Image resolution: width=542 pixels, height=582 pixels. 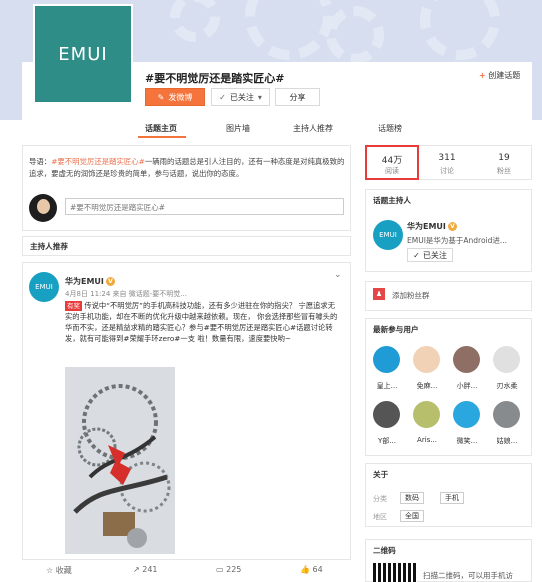 What do you see at coordinates (447, 171) in the screenshot?
I see `discussion-label: 讨论` at bounding box center [447, 171].